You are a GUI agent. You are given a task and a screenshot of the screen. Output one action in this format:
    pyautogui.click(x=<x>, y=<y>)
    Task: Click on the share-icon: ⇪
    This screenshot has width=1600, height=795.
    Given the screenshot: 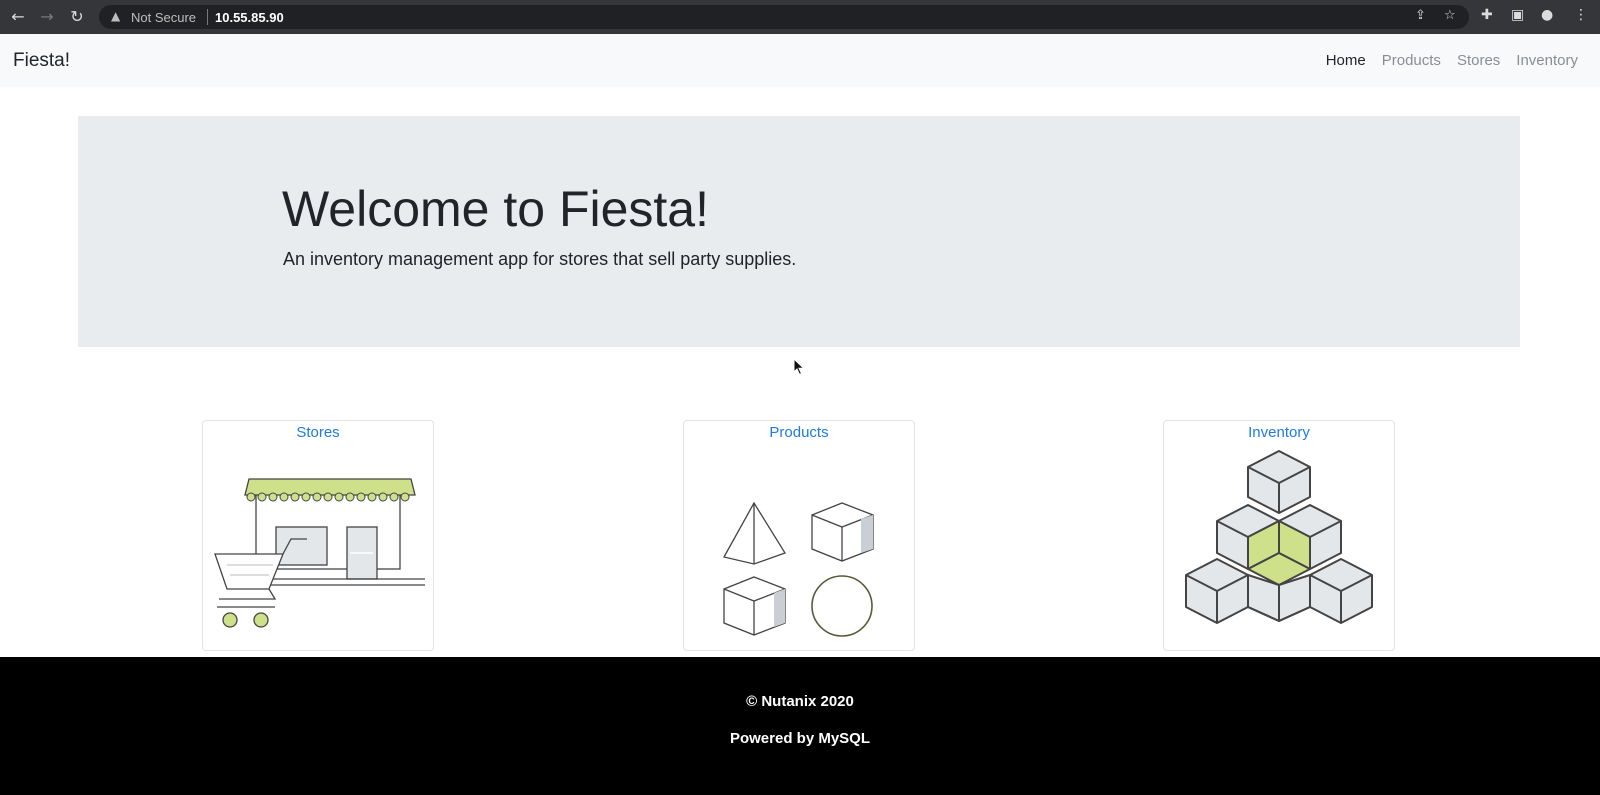 What is the action you would take?
    pyautogui.click(x=1420, y=15)
    